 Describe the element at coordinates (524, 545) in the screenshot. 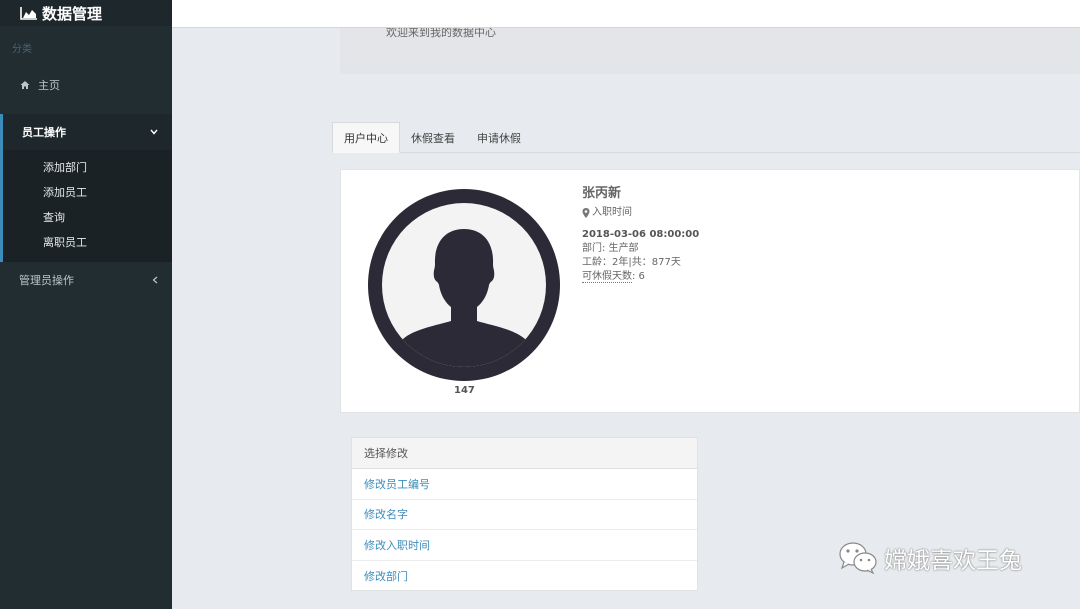

I see `edit-hire-date-link: 修改入职时间` at that location.